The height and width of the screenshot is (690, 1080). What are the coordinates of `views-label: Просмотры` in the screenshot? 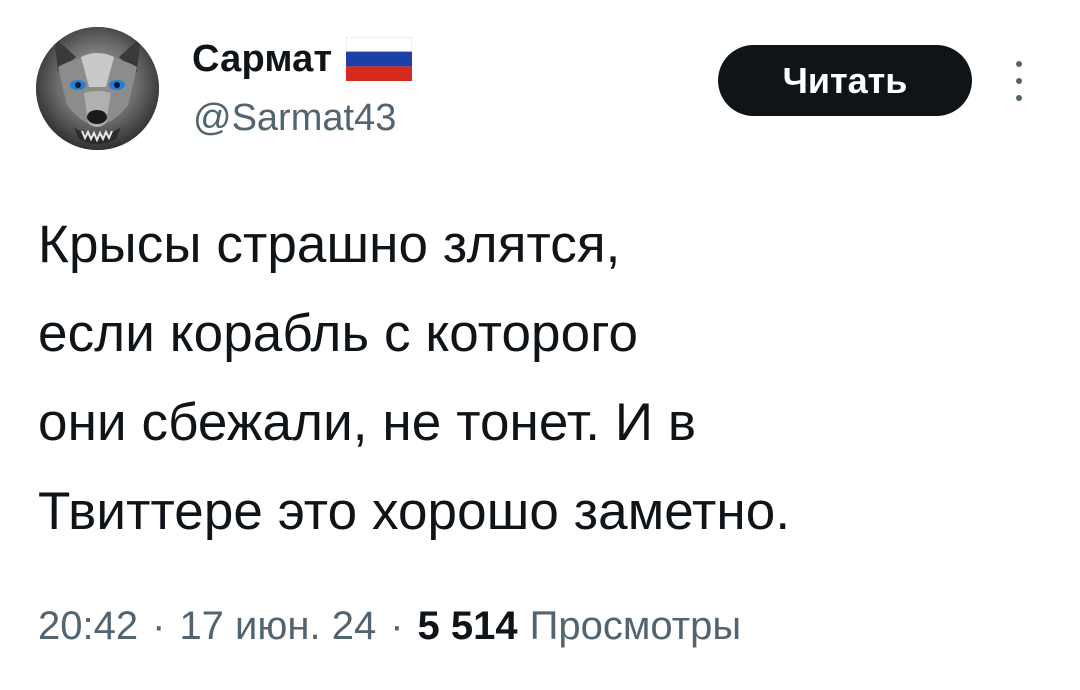 It's located at (635, 626).